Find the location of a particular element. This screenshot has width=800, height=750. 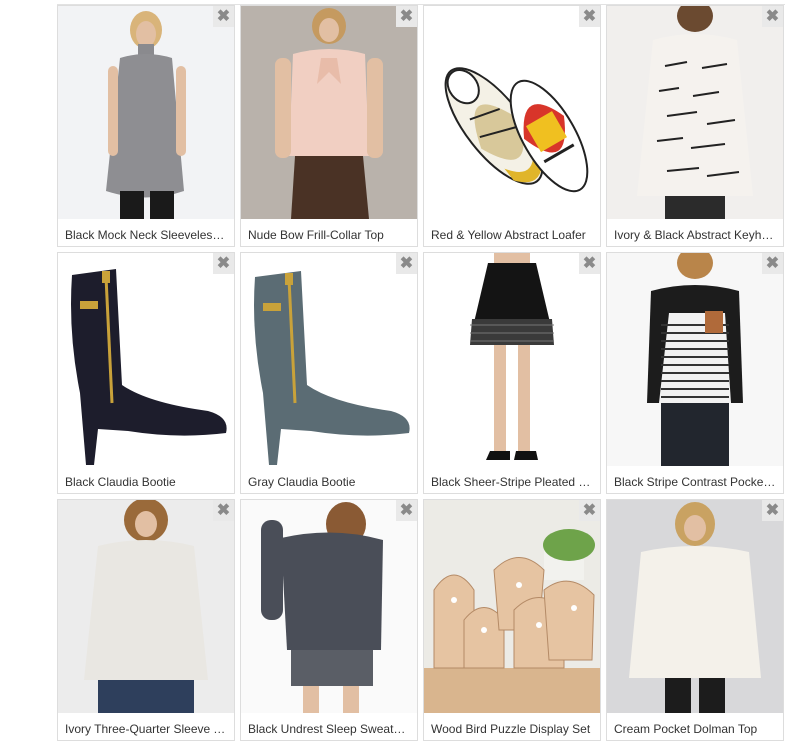

product-title: Nude Bow Frill-Collar Top is located at coordinates (329, 235).